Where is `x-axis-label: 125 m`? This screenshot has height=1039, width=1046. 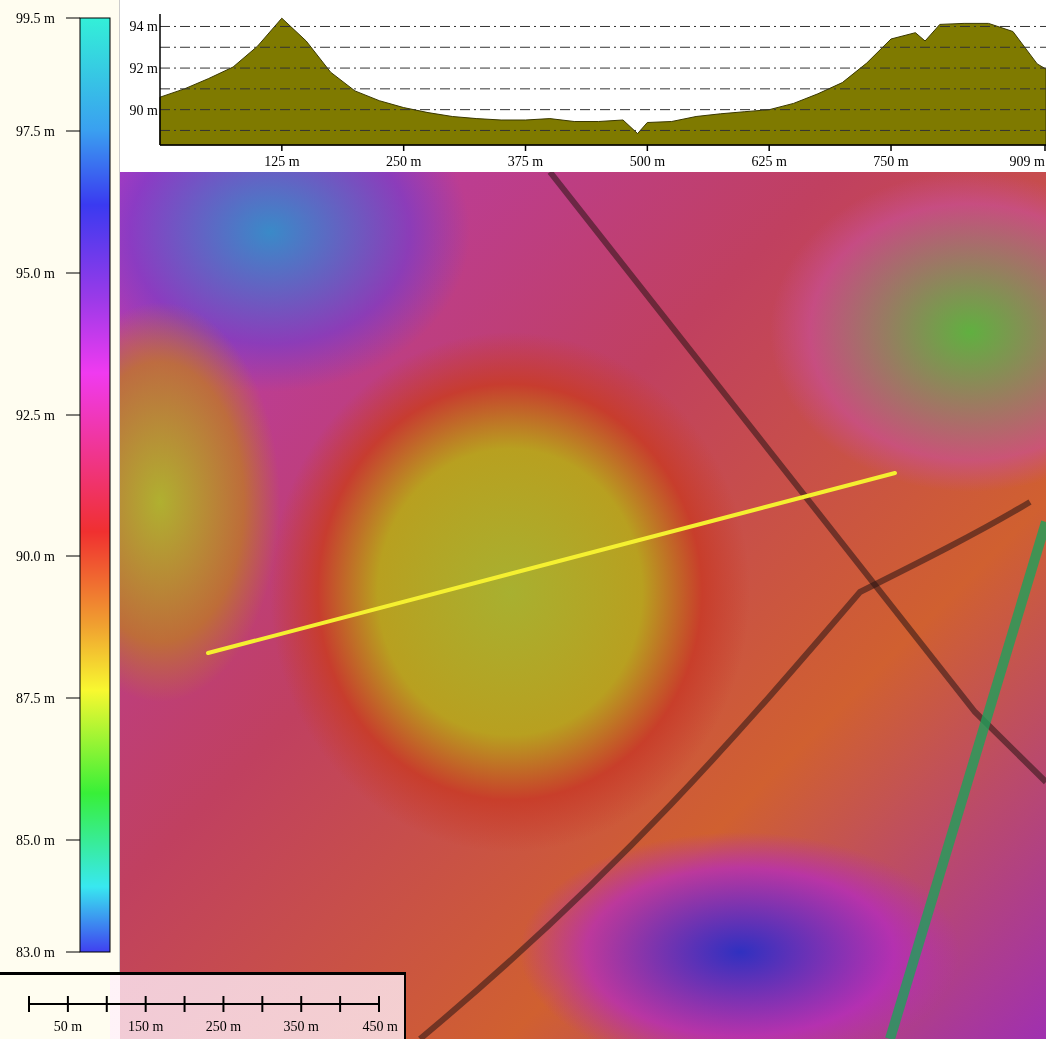 x-axis-label: 125 m is located at coordinates (282, 161).